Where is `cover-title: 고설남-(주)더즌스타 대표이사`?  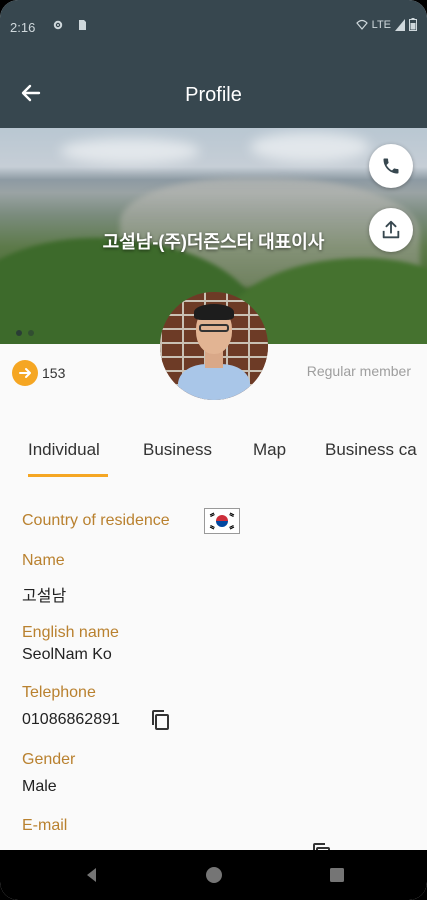
cover-title: 고설남-(주)더즌스타 대표이사 is located at coordinates (213, 242).